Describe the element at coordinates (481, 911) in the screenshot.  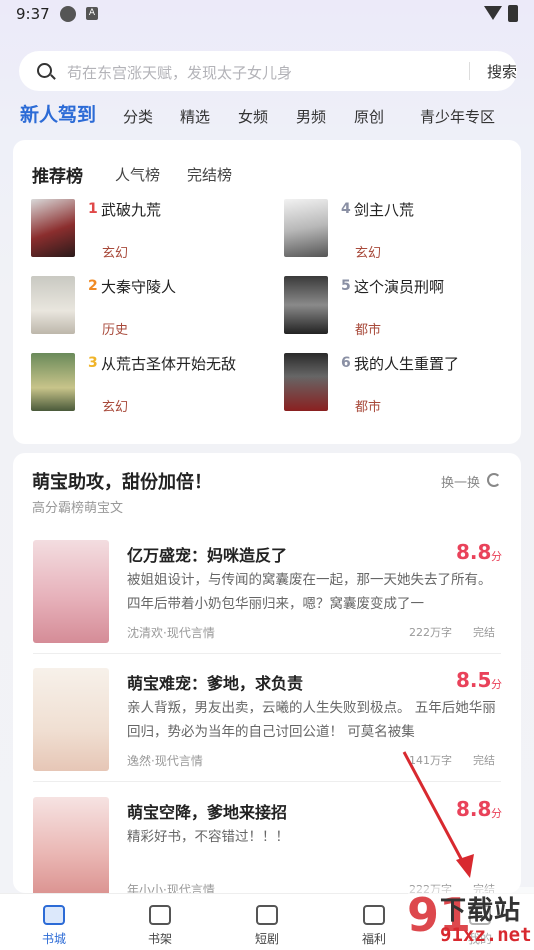
I see `watermark-text: 下载站` at that location.